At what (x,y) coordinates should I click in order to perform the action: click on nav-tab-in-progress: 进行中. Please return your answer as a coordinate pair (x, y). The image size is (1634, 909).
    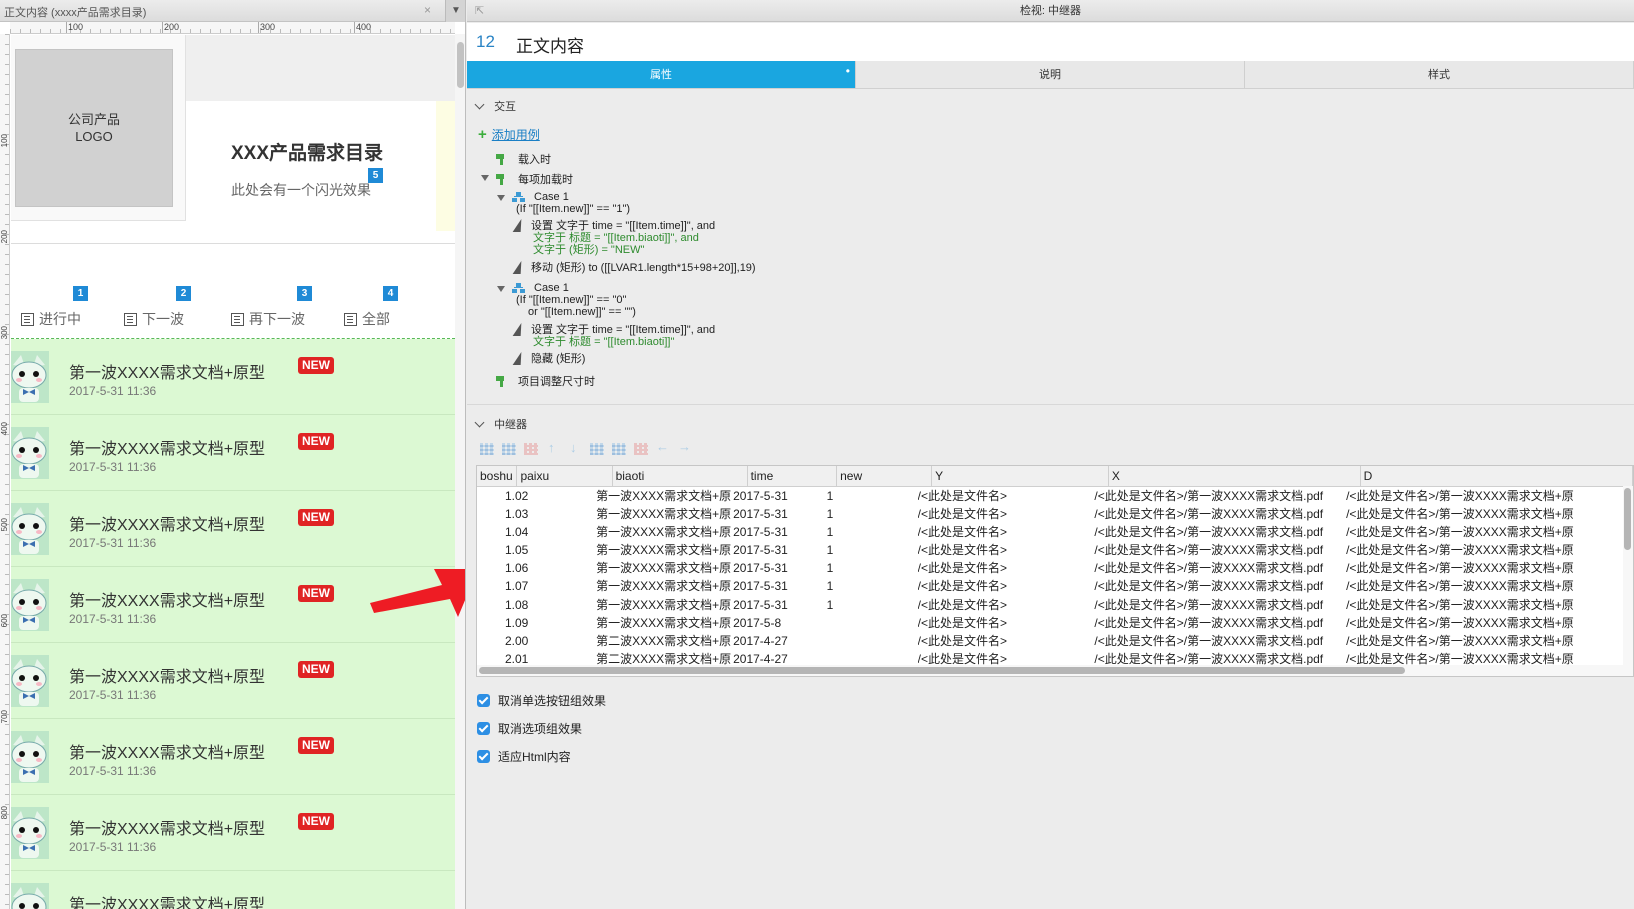
    Looking at the image, I should click on (51, 319).